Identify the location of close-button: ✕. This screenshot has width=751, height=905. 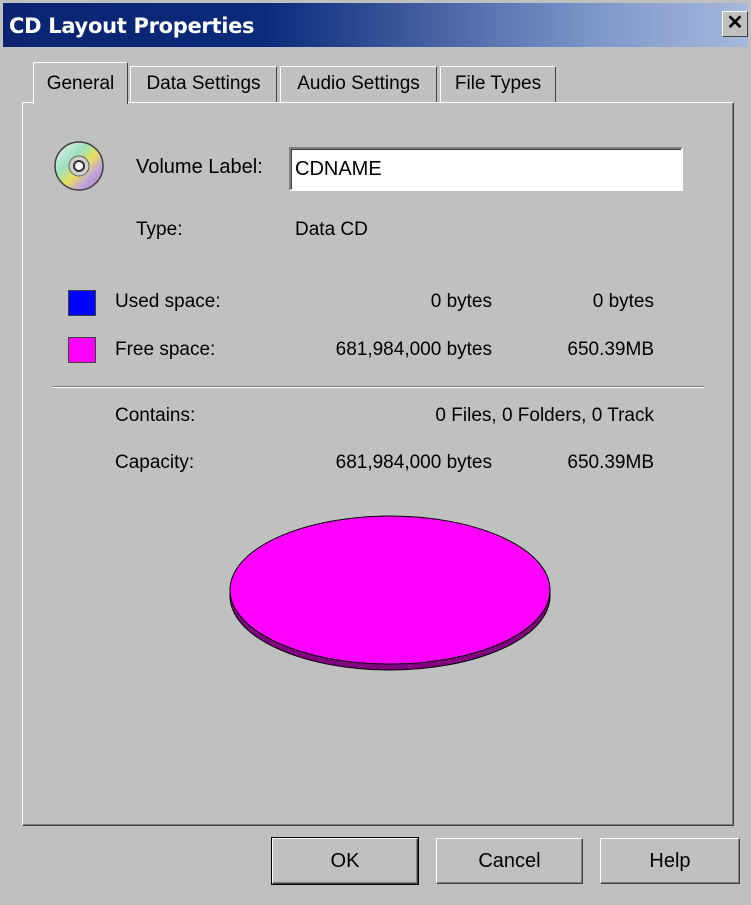
(735, 24).